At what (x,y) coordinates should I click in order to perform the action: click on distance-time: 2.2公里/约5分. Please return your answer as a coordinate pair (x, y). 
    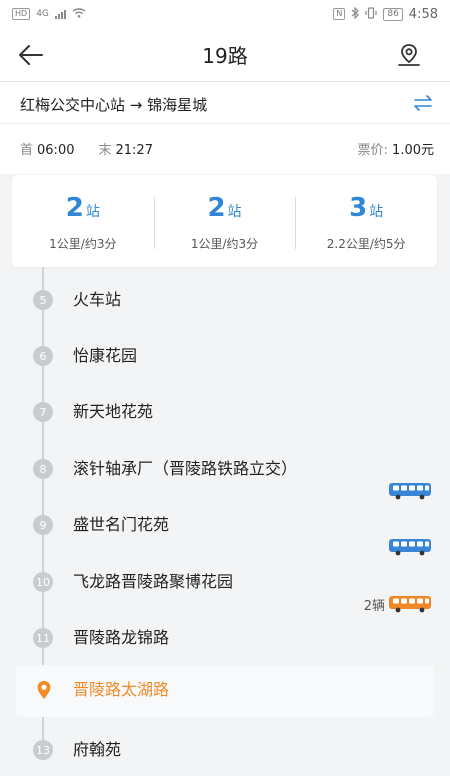
    Looking at the image, I should click on (366, 244).